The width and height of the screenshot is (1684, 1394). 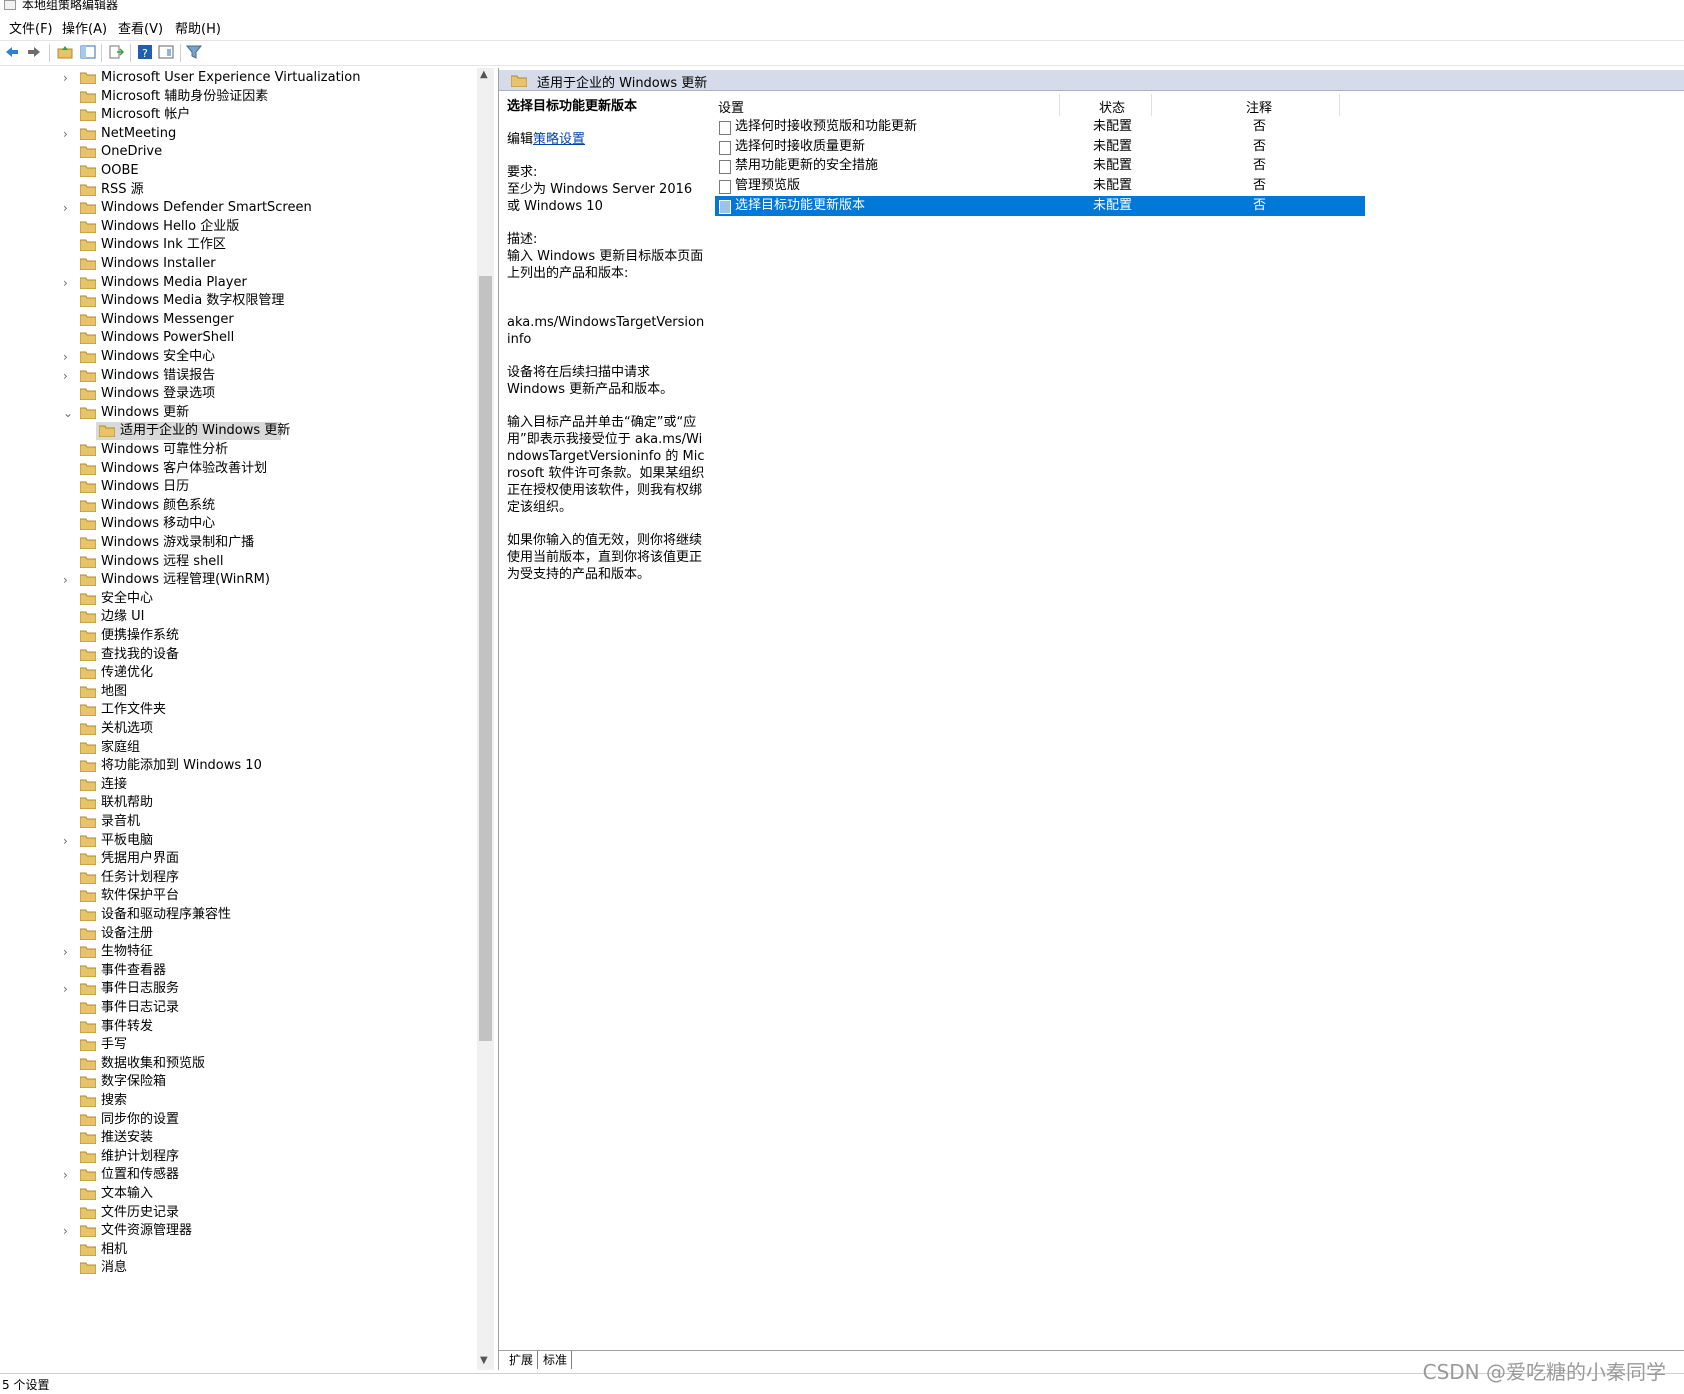 What do you see at coordinates (238, 190) in the screenshot?
I see `tree-item: RSS 源` at bounding box center [238, 190].